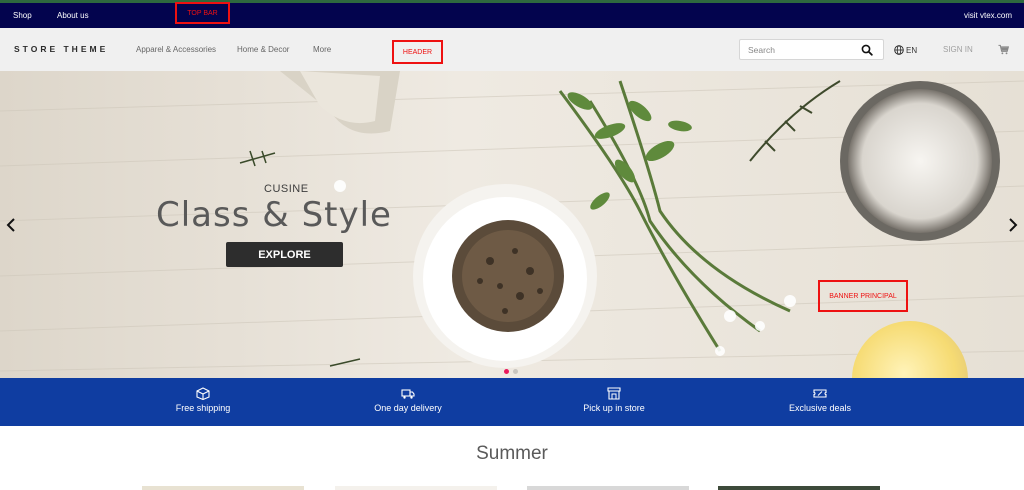 This screenshot has width=1024, height=490. I want to click on nav-item-apparel: Apparel & Accessories, so click(176, 49).